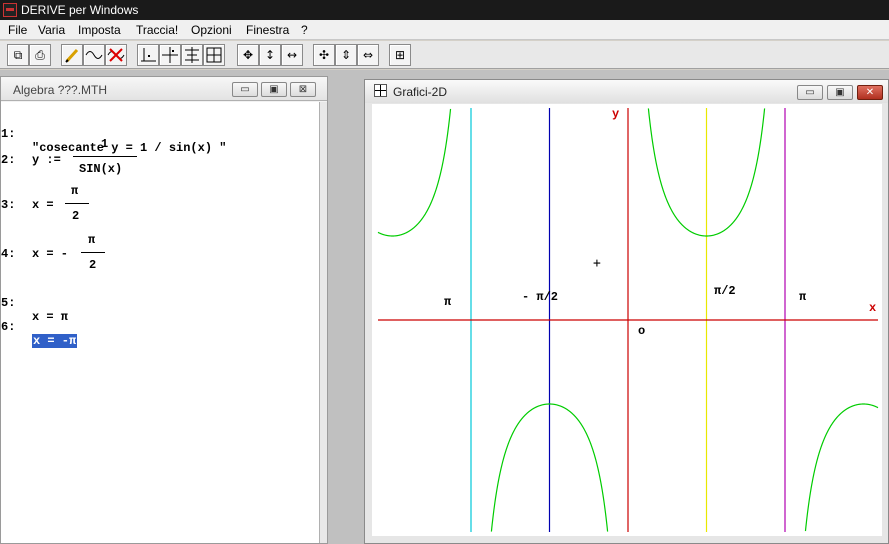 The width and height of the screenshot is (889, 544). Describe the element at coordinates (616, 114) in the screenshot. I see `y-axis-label: y` at that location.